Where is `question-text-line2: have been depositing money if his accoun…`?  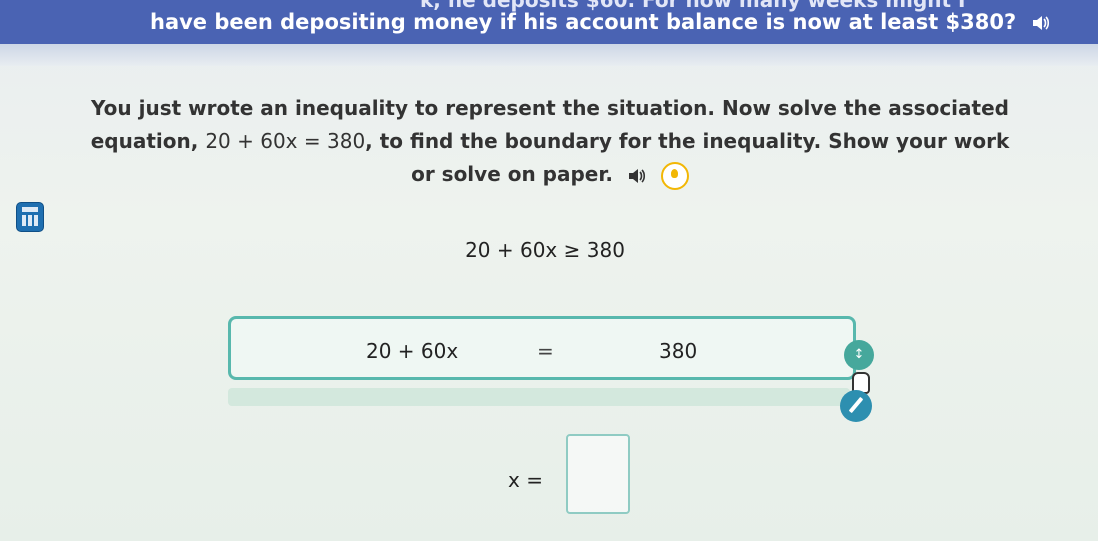
question-text-line2: have been depositing money if his accoun… is located at coordinates (600, 22).